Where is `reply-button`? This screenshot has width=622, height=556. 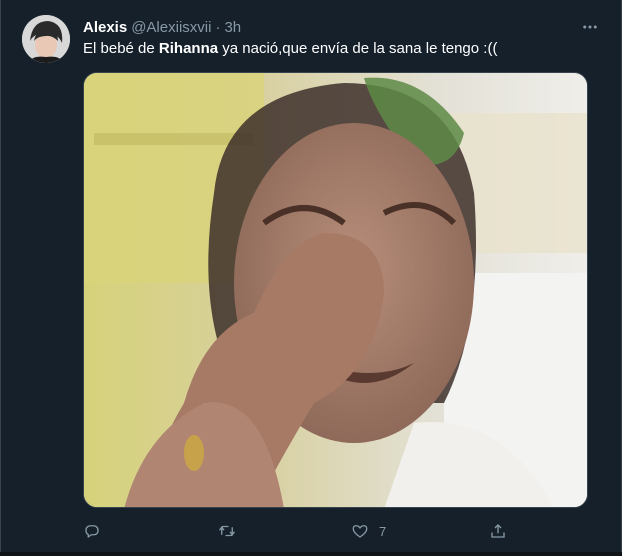
reply-button is located at coordinates (92, 531).